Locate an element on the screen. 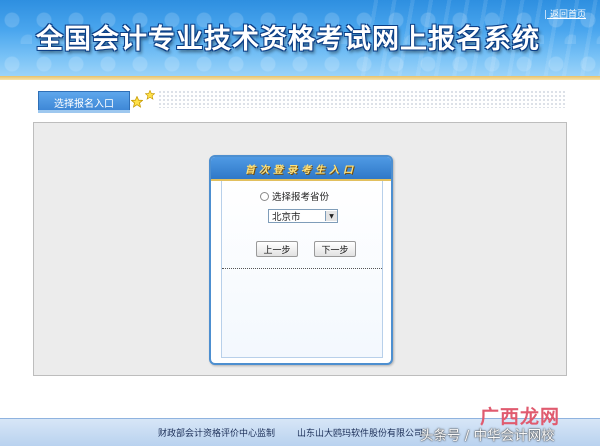 The image size is (600, 446). login-box-body: 选择报考省份 北京市 ▼ 上一步 下一步 is located at coordinates (302, 269).